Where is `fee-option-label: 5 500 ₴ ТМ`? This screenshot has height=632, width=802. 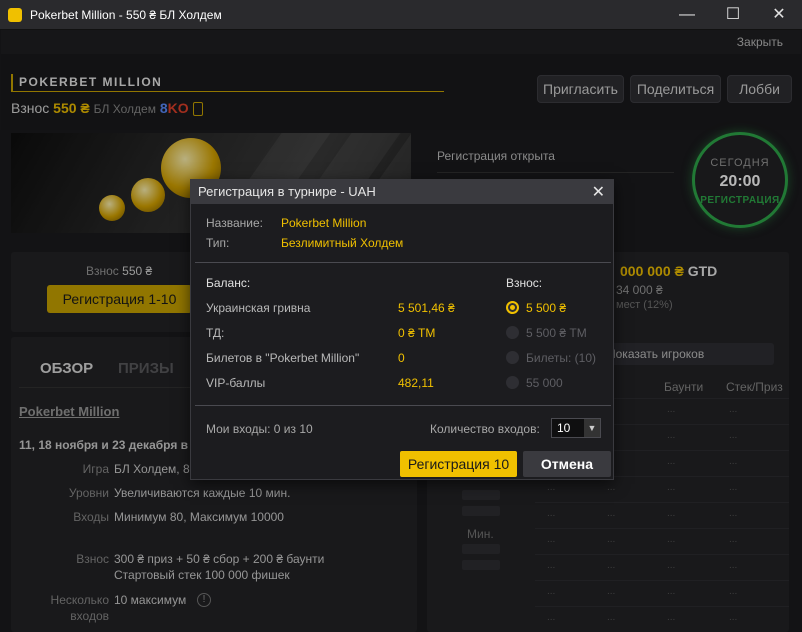
fee-option-label: 5 500 ₴ ТМ is located at coordinates (556, 333).